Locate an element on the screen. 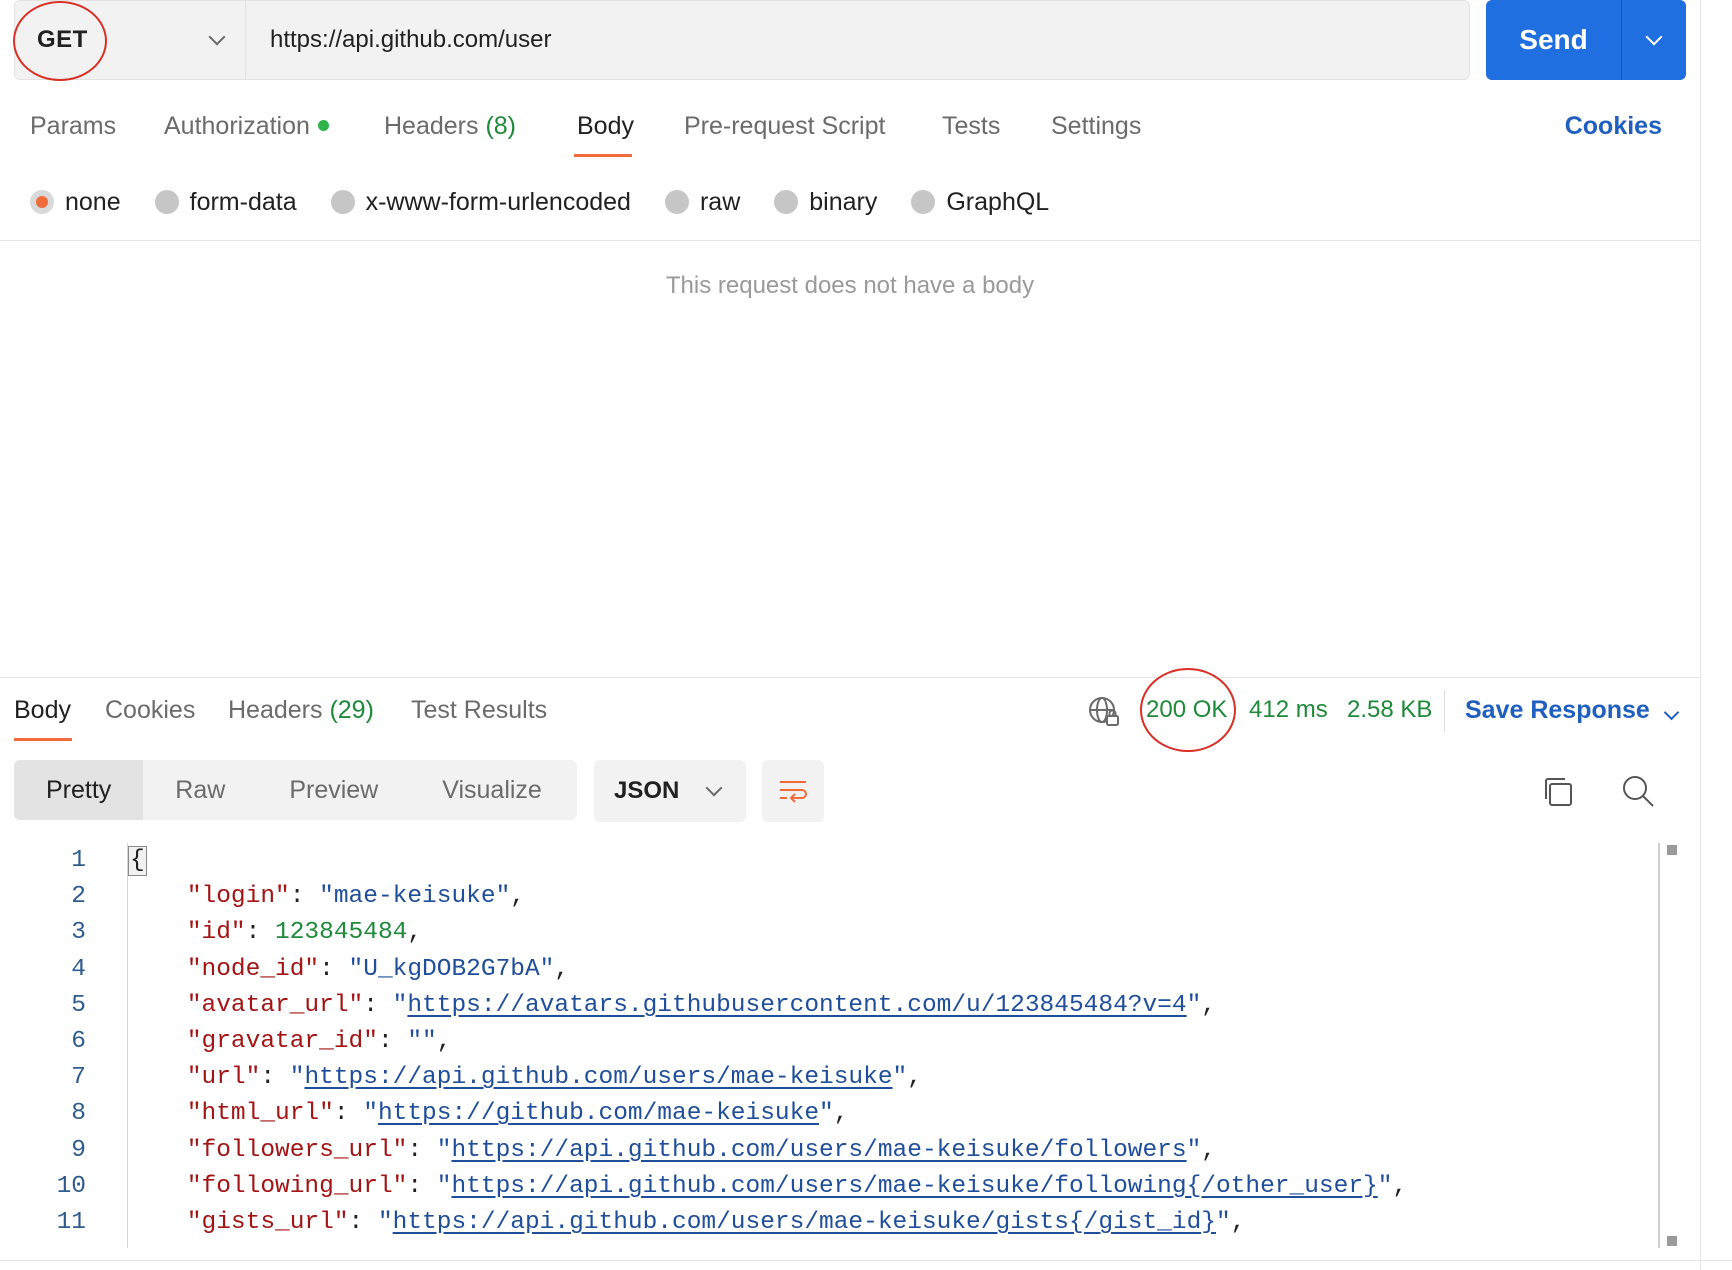  line-number: 7 is located at coordinates (78, 1078).